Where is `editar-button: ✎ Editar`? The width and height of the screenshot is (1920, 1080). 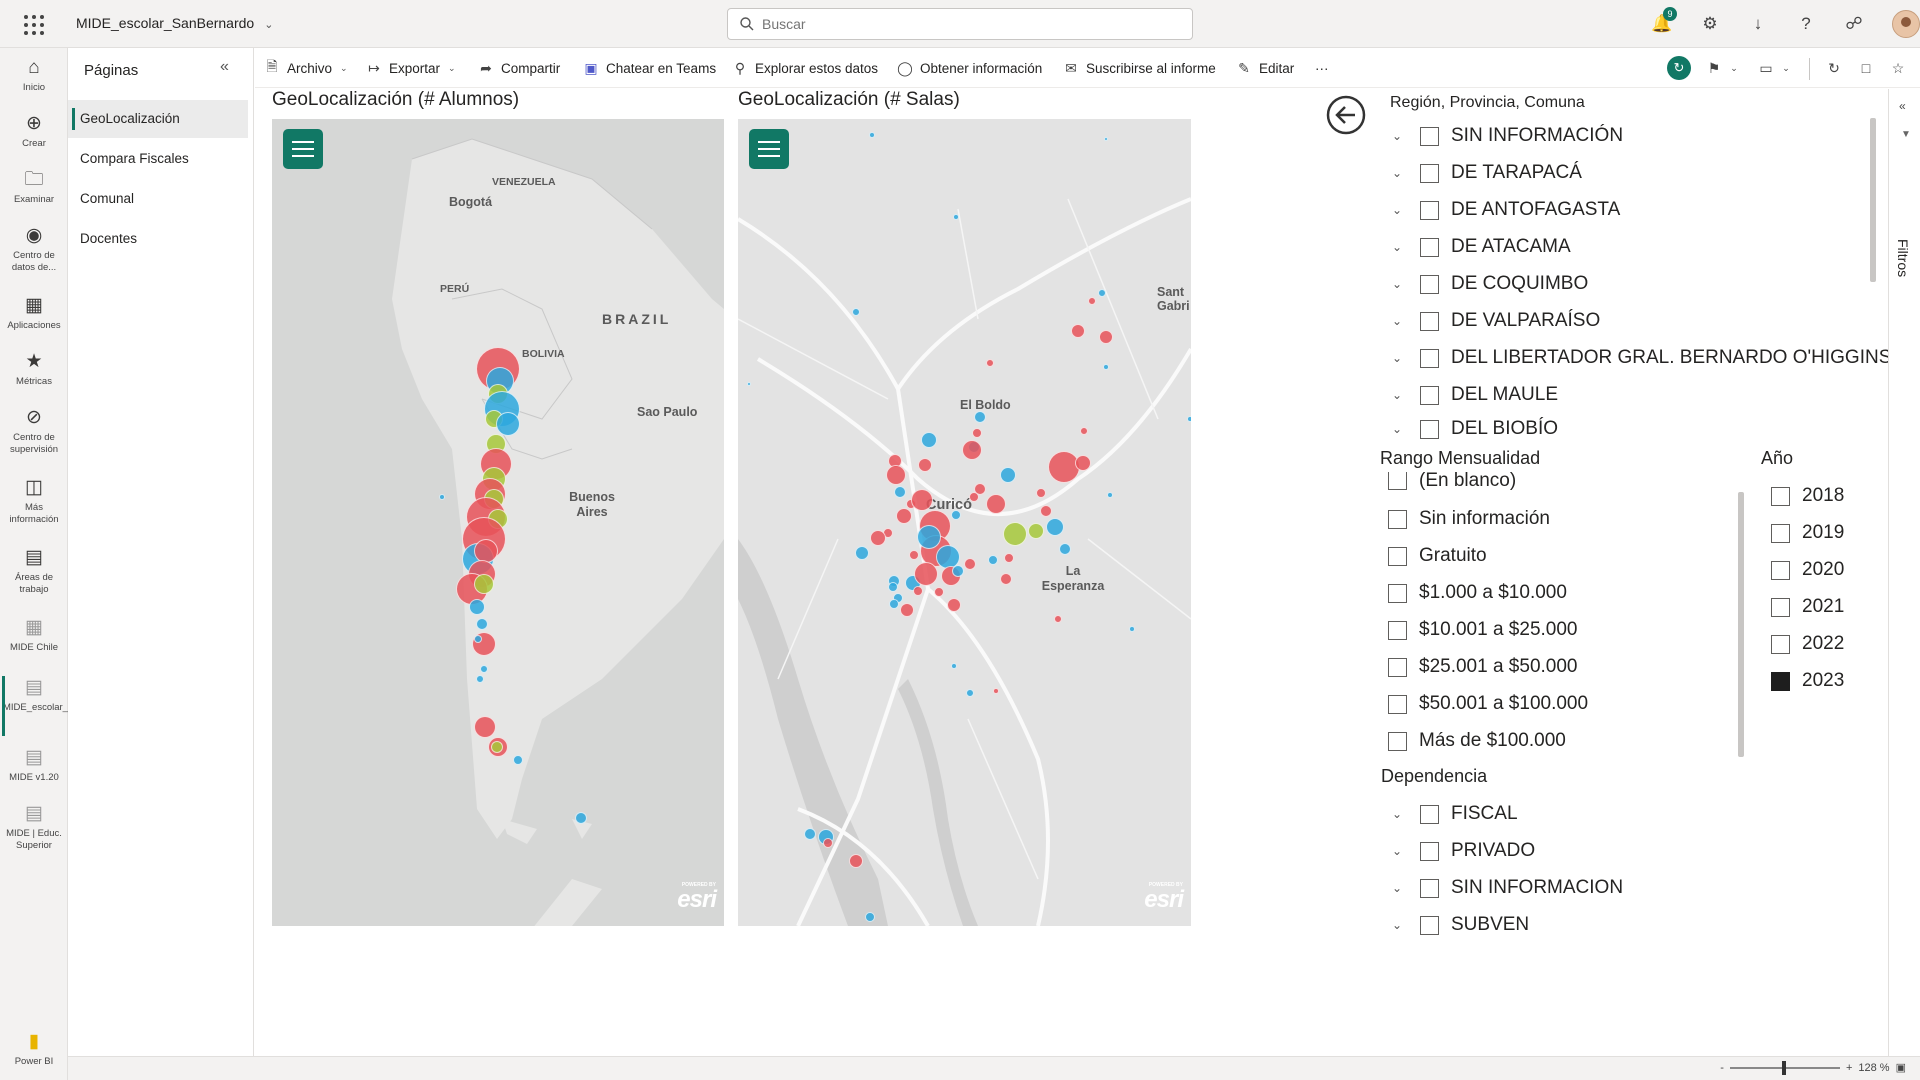 editar-button: ✎ Editar is located at coordinates (1264, 68).